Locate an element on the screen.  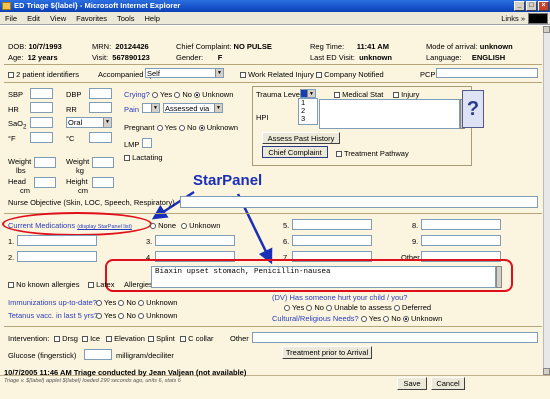
scroll-up-arrow is located at coordinates (546, 29).